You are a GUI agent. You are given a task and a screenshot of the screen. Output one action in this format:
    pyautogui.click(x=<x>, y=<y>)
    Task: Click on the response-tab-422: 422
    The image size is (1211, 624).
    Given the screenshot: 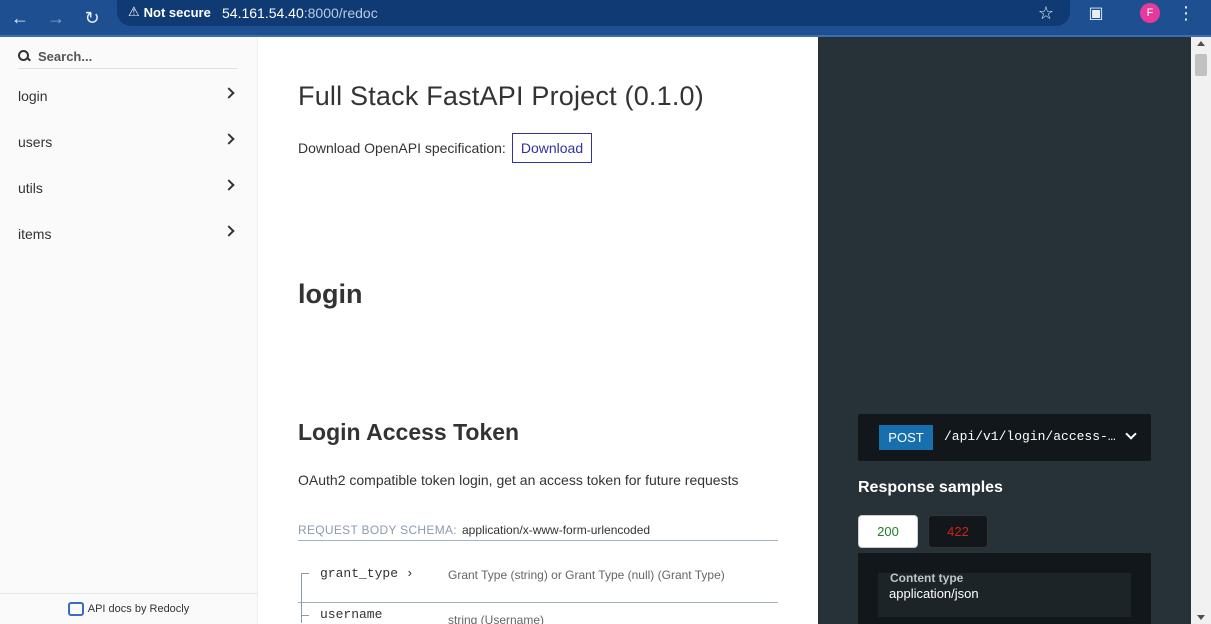 What is the action you would take?
    pyautogui.click(x=958, y=531)
    